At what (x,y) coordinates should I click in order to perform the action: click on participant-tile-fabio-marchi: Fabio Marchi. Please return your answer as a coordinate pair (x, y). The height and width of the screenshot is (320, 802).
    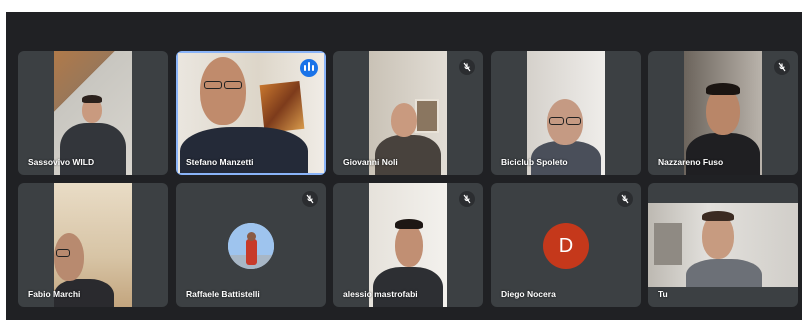
    Looking at the image, I should click on (93, 245).